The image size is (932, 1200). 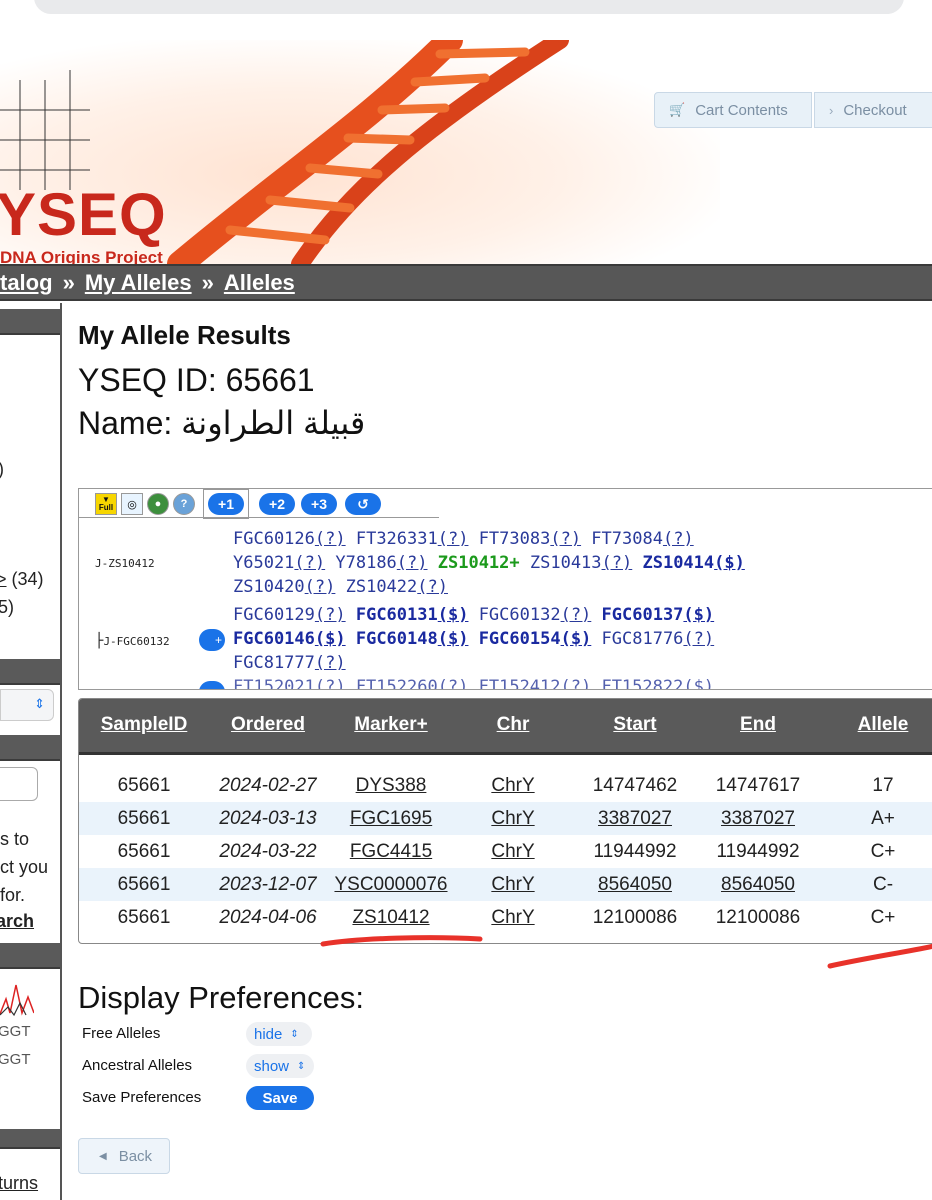 What do you see at coordinates (22, 579) in the screenshot?
I see `sidebar-link-count: > (34)` at bounding box center [22, 579].